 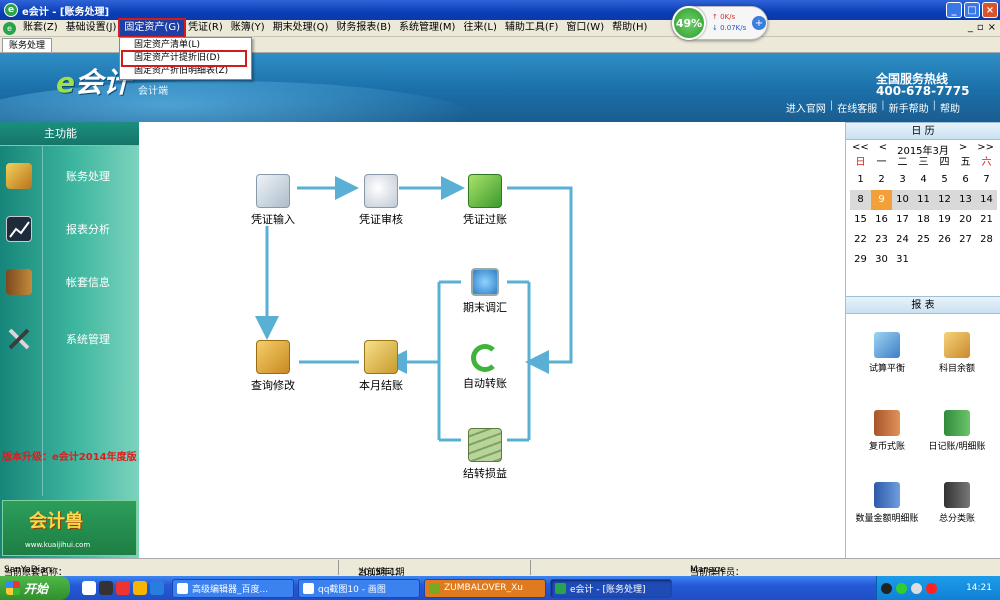 I want to click on menu-item-depreciation-detail: 固定资产折旧明细表(Z), so click(x=185, y=71).